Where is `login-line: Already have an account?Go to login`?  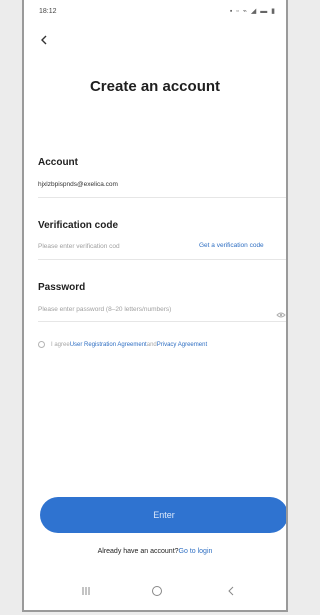 login-line: Already have an account?Go to login is located at coordinates (155, 551).